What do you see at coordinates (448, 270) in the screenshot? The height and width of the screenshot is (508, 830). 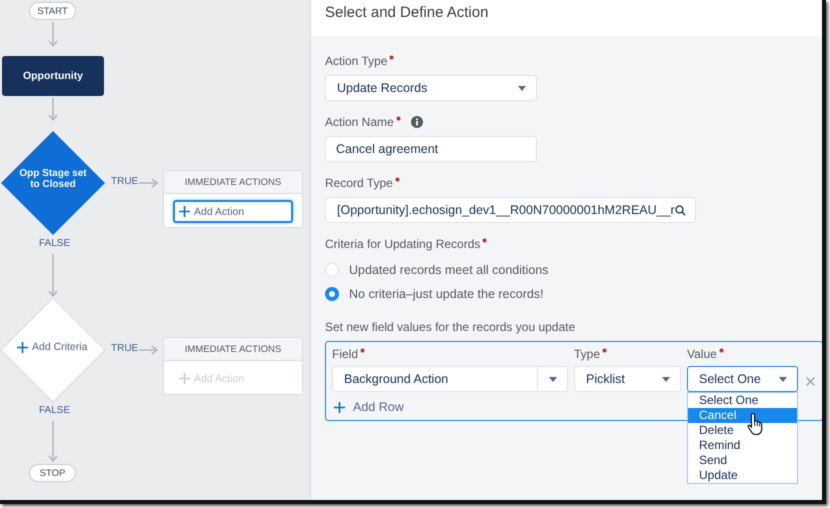 I see `radio-label: Updated records meet all conditions` at bounding box center [448, 270].